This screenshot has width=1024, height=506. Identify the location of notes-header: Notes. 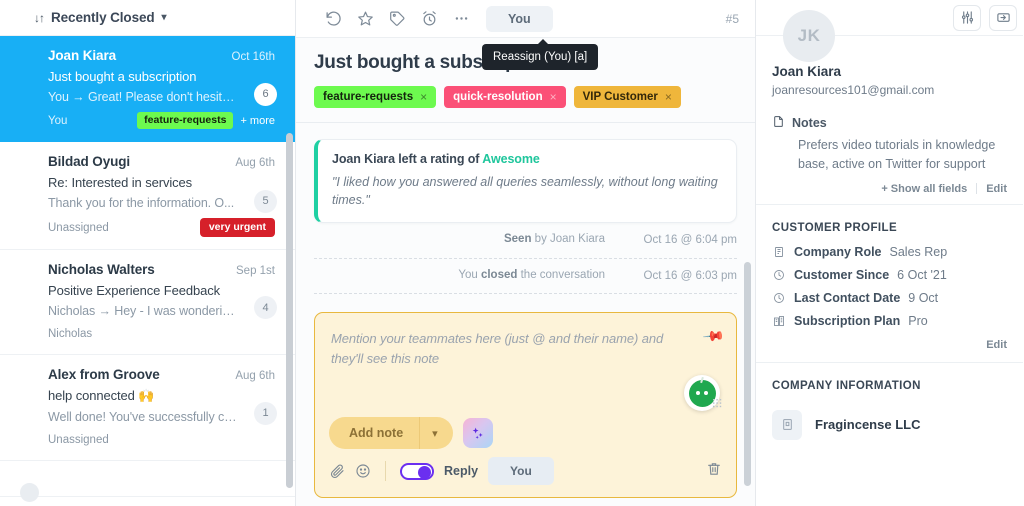
(889, 123).